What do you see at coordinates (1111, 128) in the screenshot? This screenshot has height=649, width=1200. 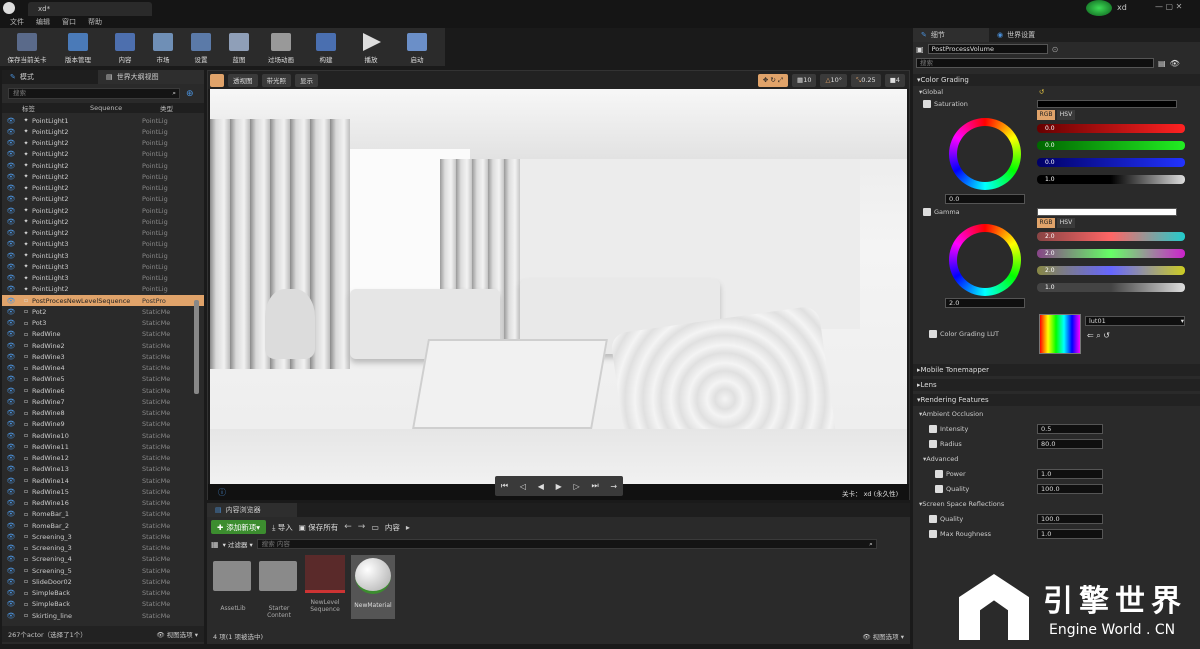 I see `sat-r-channel: 0.0` at bounding box center [1111, 128].